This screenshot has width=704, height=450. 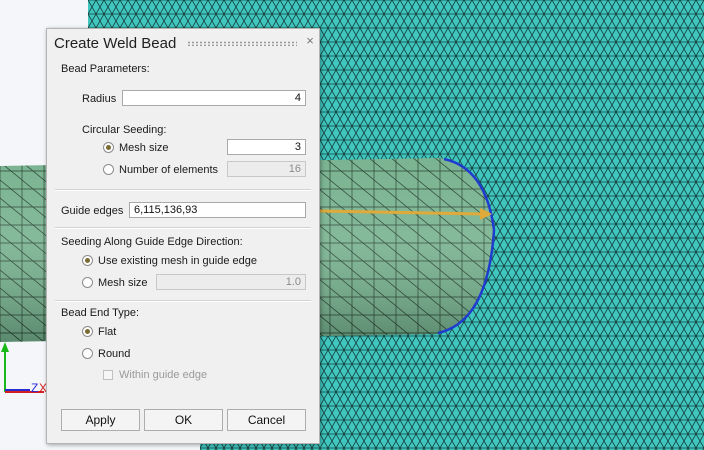 I want to click on number-of-elements-radio, so click(x=108, y=169).